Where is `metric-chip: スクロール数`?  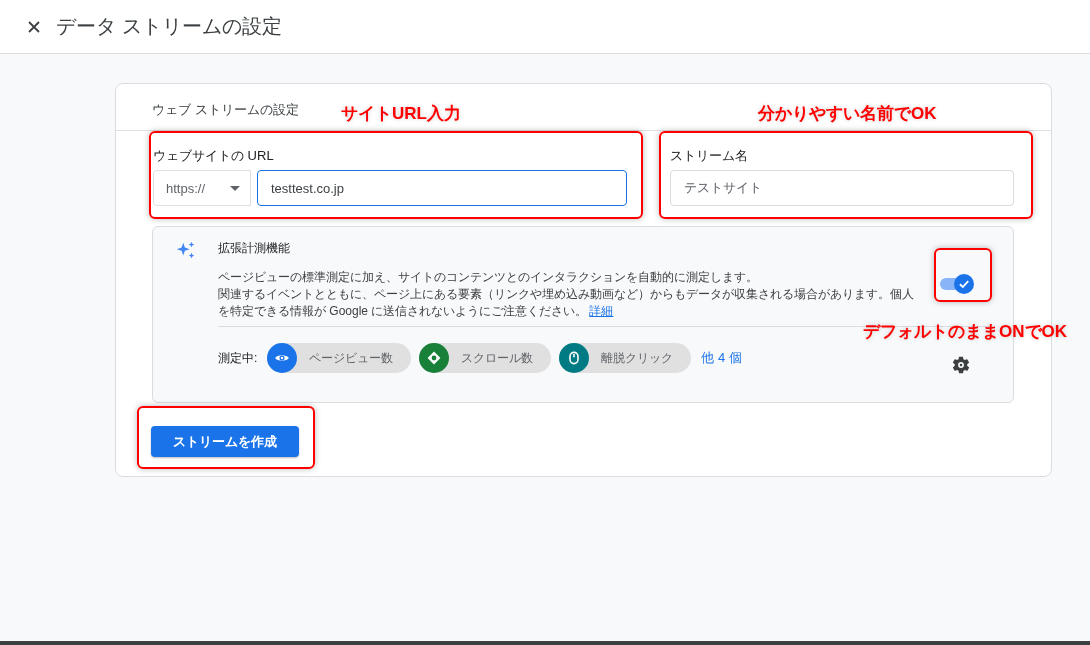 metric-chip: スクロール数 is located at coordinates (485, 358).